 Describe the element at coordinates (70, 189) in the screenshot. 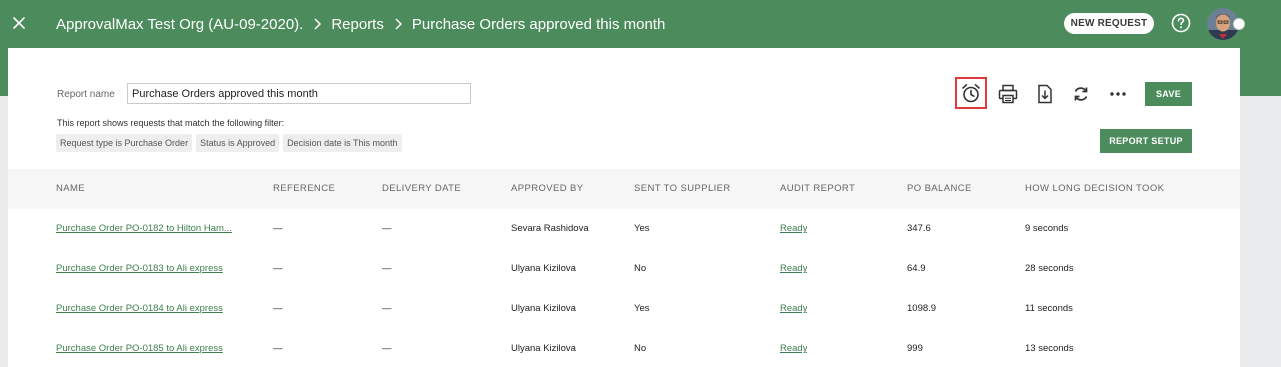

I see `column-header-name: NAME` at that location.